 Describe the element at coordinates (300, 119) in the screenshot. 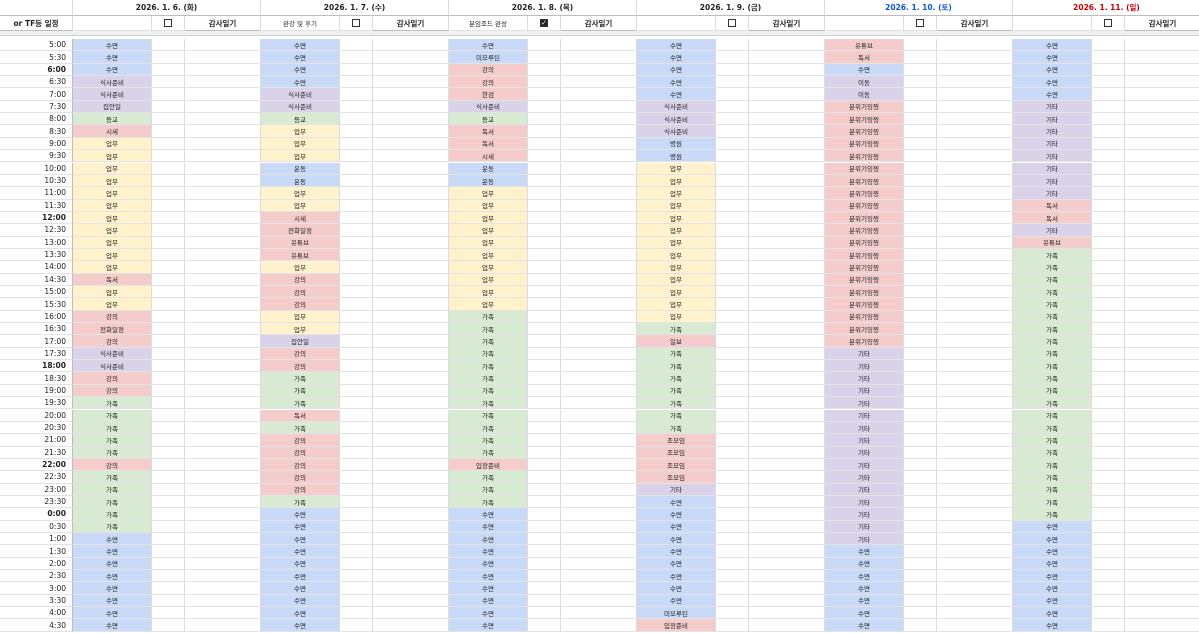

I see `activity-cell: 등교` at that location.